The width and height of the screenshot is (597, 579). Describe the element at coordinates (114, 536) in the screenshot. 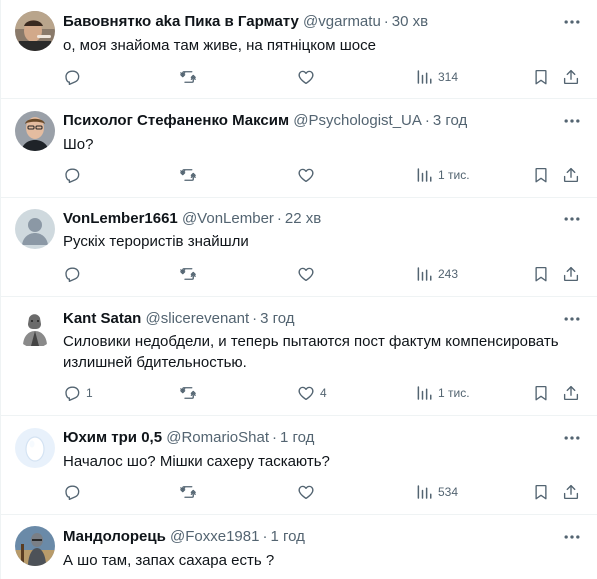

I see `author-name: Мандолорець` at that location.